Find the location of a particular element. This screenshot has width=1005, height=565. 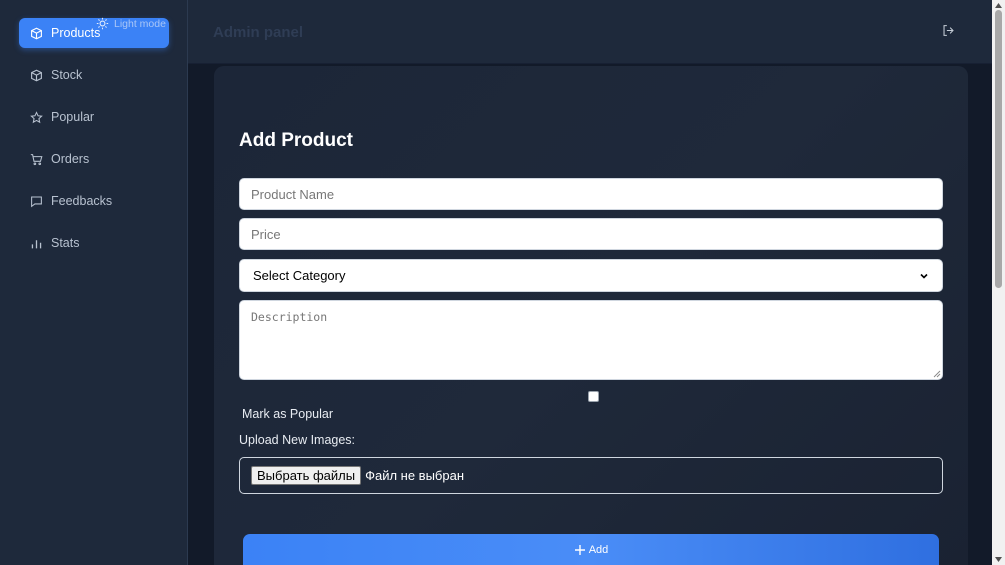

file-status-text: Файл не выбран is located at coordinates (415, 475).